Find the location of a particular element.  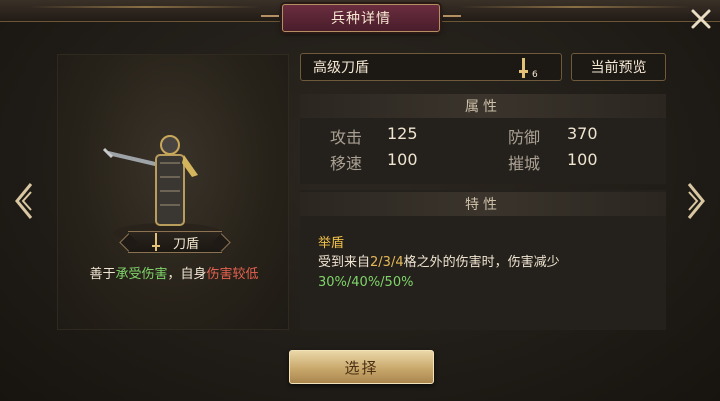

sword-tier-icon is located at coordinates (155, 242).